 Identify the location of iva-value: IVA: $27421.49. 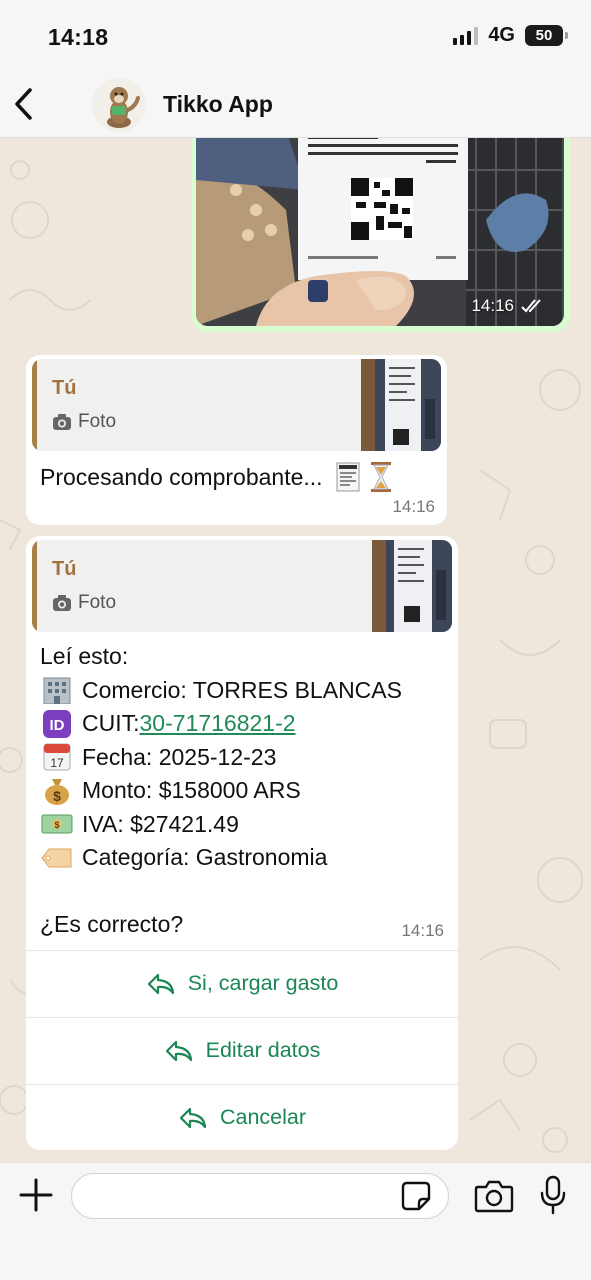
(160, 823).